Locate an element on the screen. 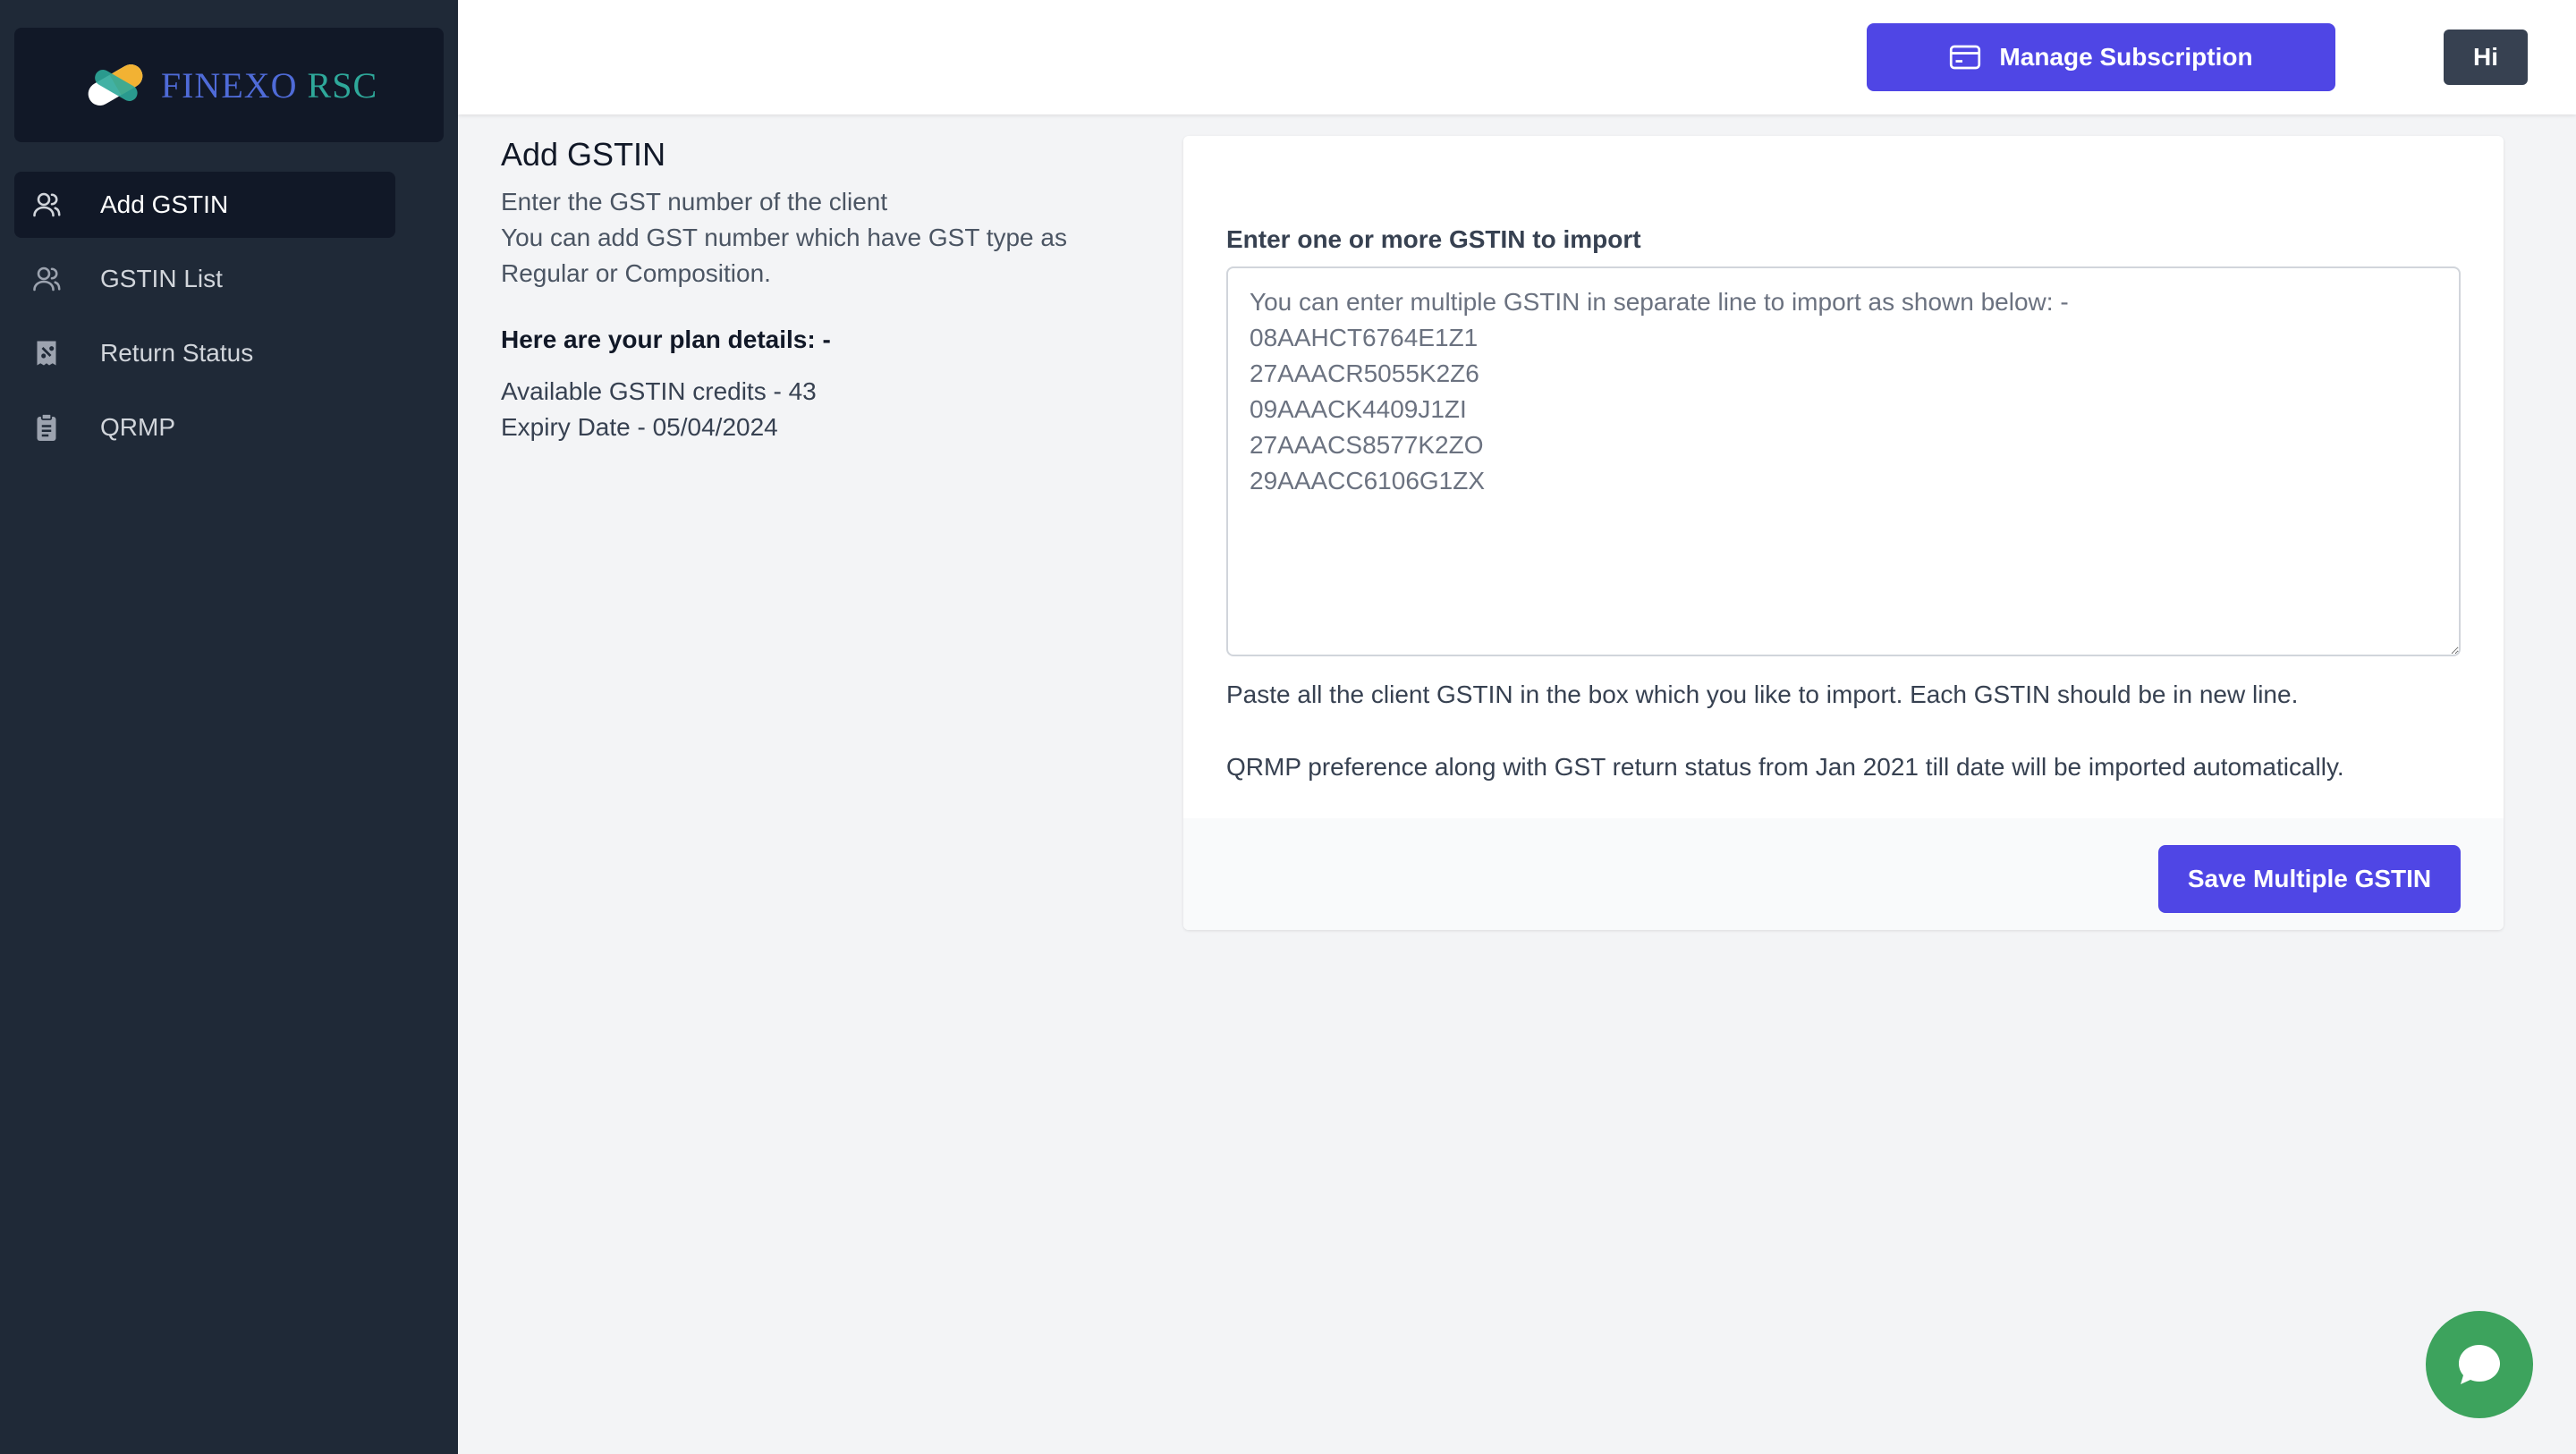  manage-subscription-button: Manage Subscription is located at coordinates (2101, 57).